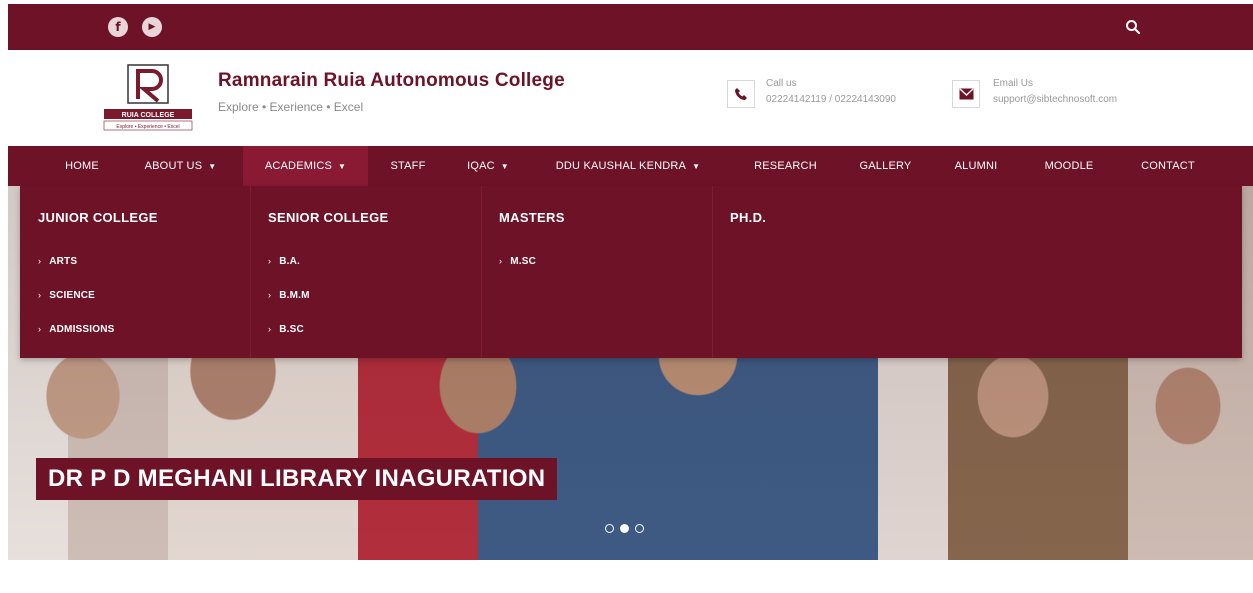 The height and width of the screenshot is (593, 1253). I want to click on slider-pagination, so click(624, 528).